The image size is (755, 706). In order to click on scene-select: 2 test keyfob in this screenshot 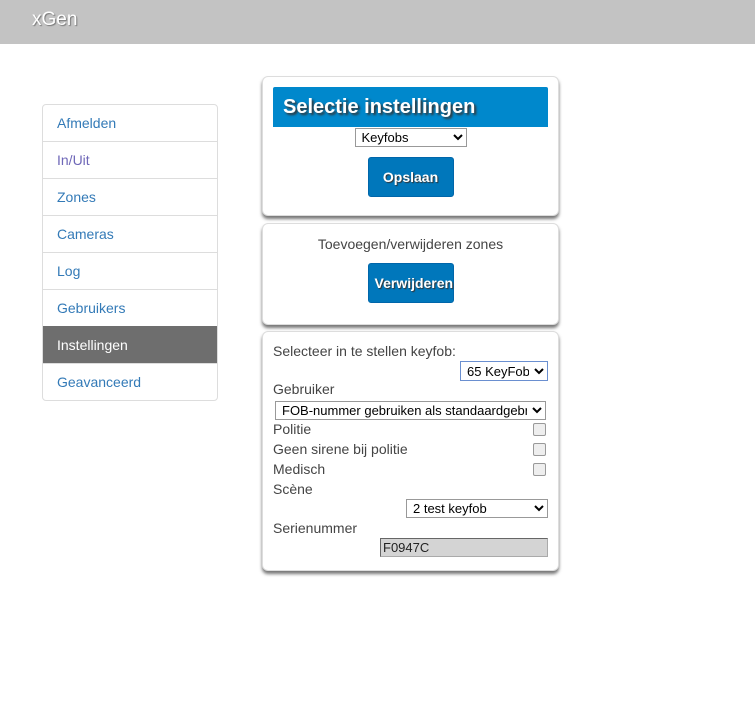, I will do `click(477, 508)`.